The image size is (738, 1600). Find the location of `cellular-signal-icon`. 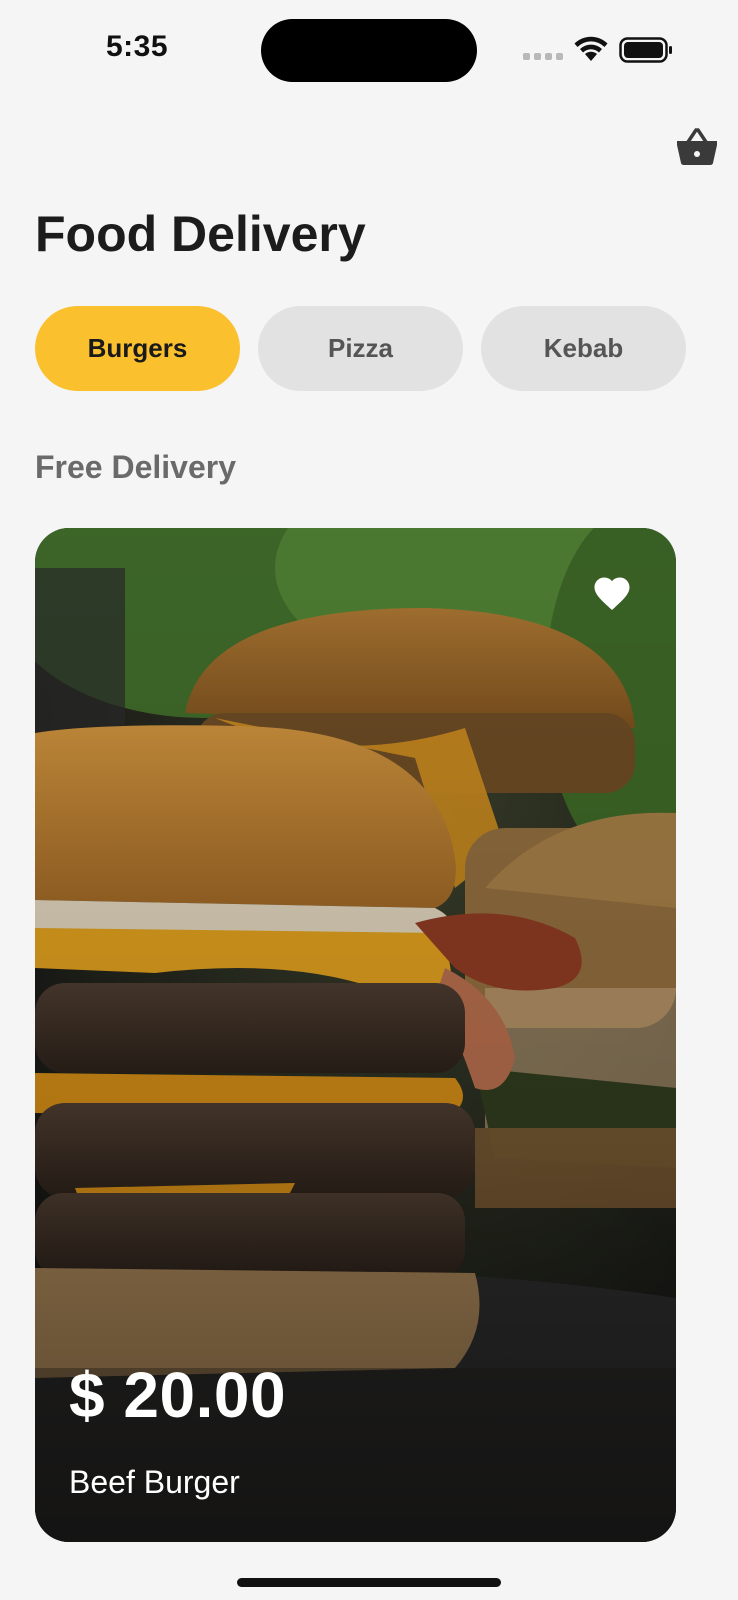

cellular-signal-icon is located at coordinates (543, 56).